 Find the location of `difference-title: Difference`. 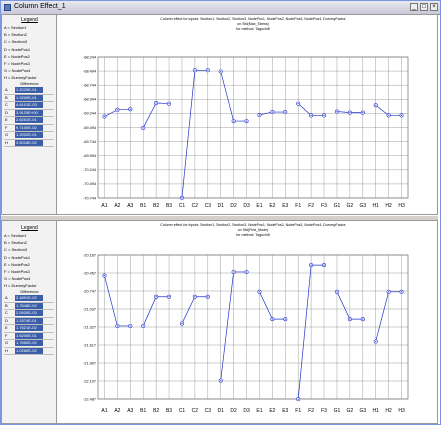

difference-title: Difference is located at coordinates (29, 291).